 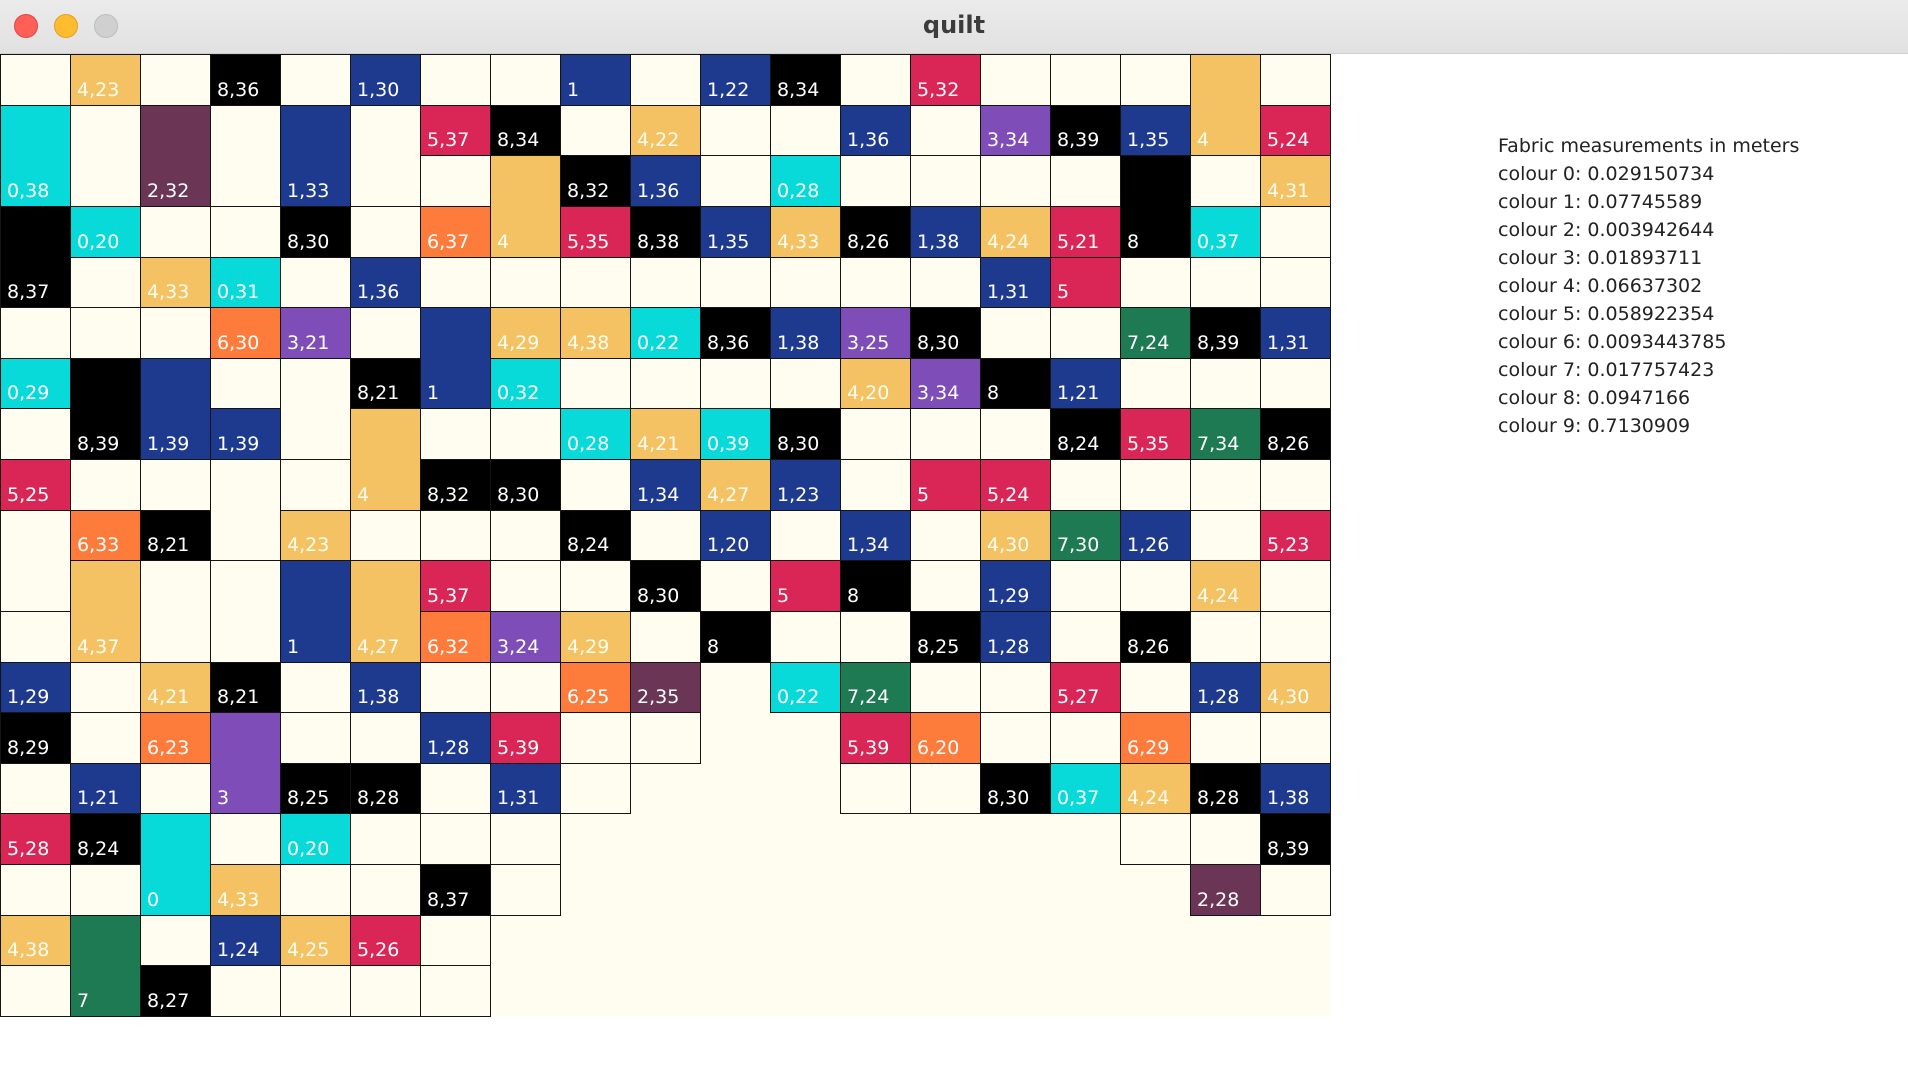 I want to click on quilt-patch: 1,39, so click(x=245, y=434).